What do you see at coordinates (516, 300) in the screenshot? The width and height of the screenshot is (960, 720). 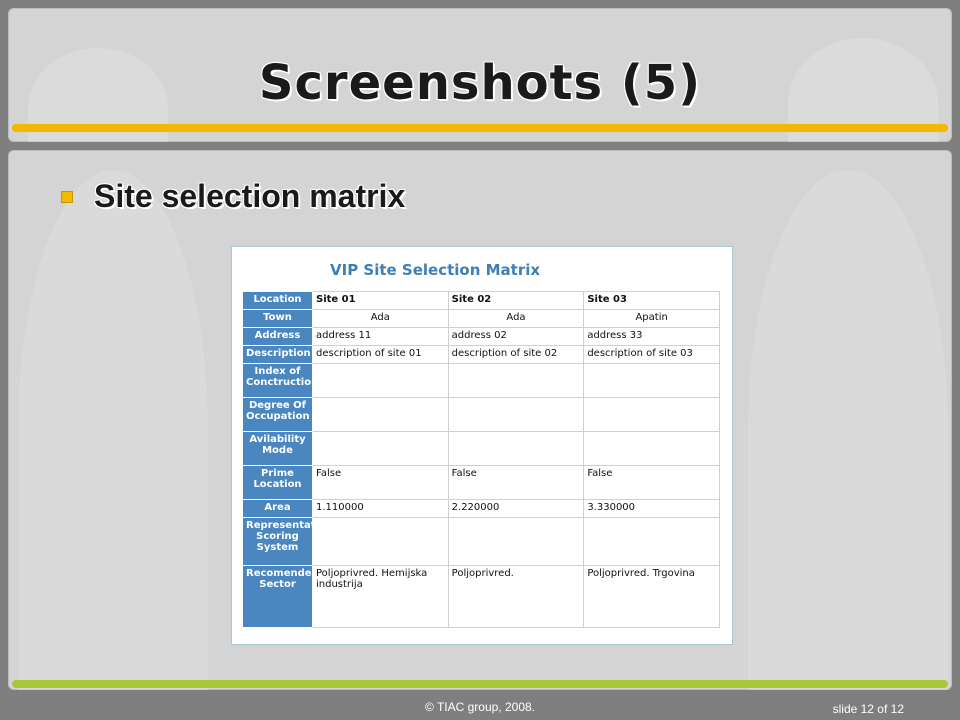 I see `table-cell: Site 02` at bounding box center [516, 300].